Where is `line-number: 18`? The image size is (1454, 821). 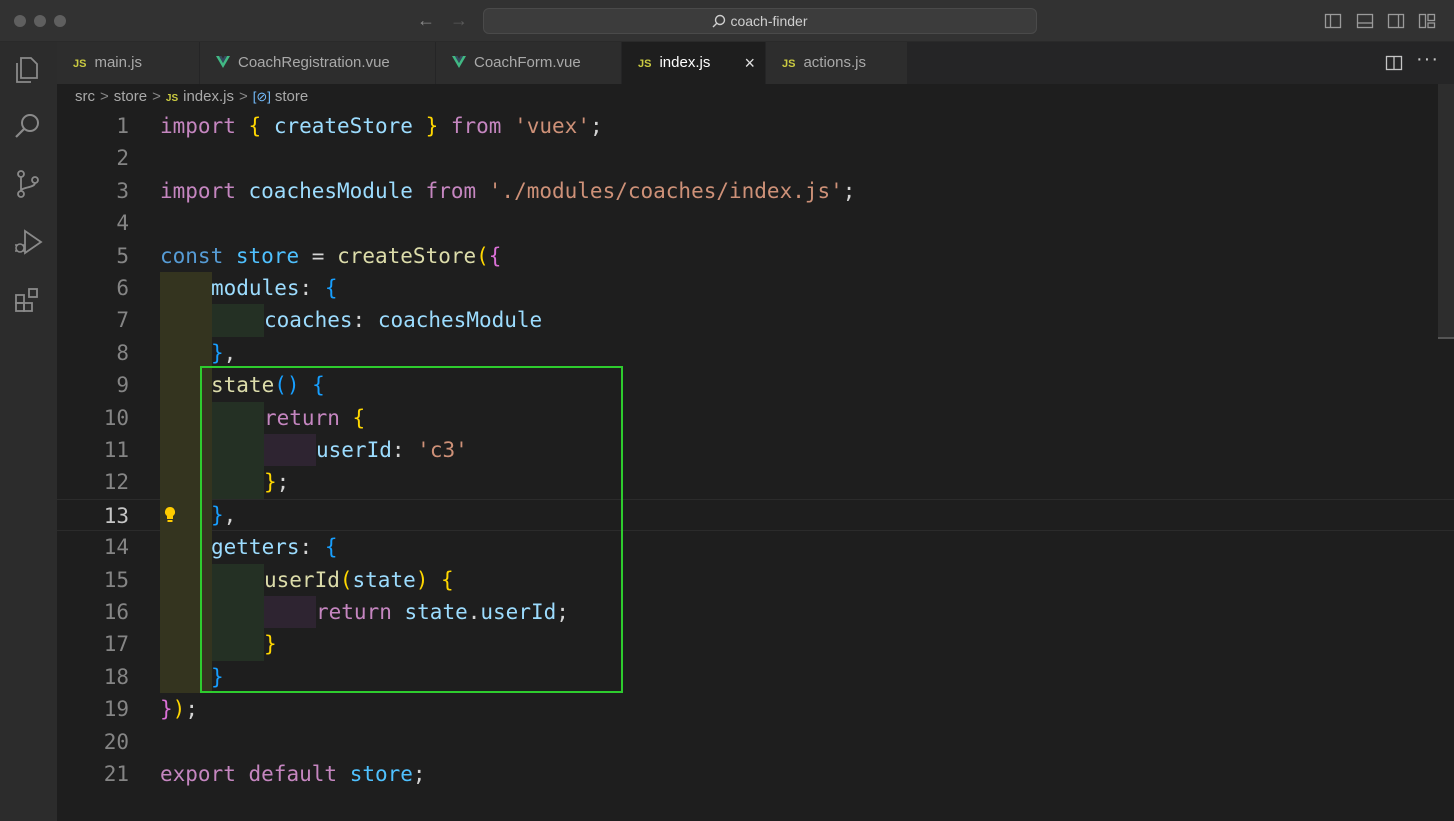 line-number: 18 is located at coordinates (116, 676).